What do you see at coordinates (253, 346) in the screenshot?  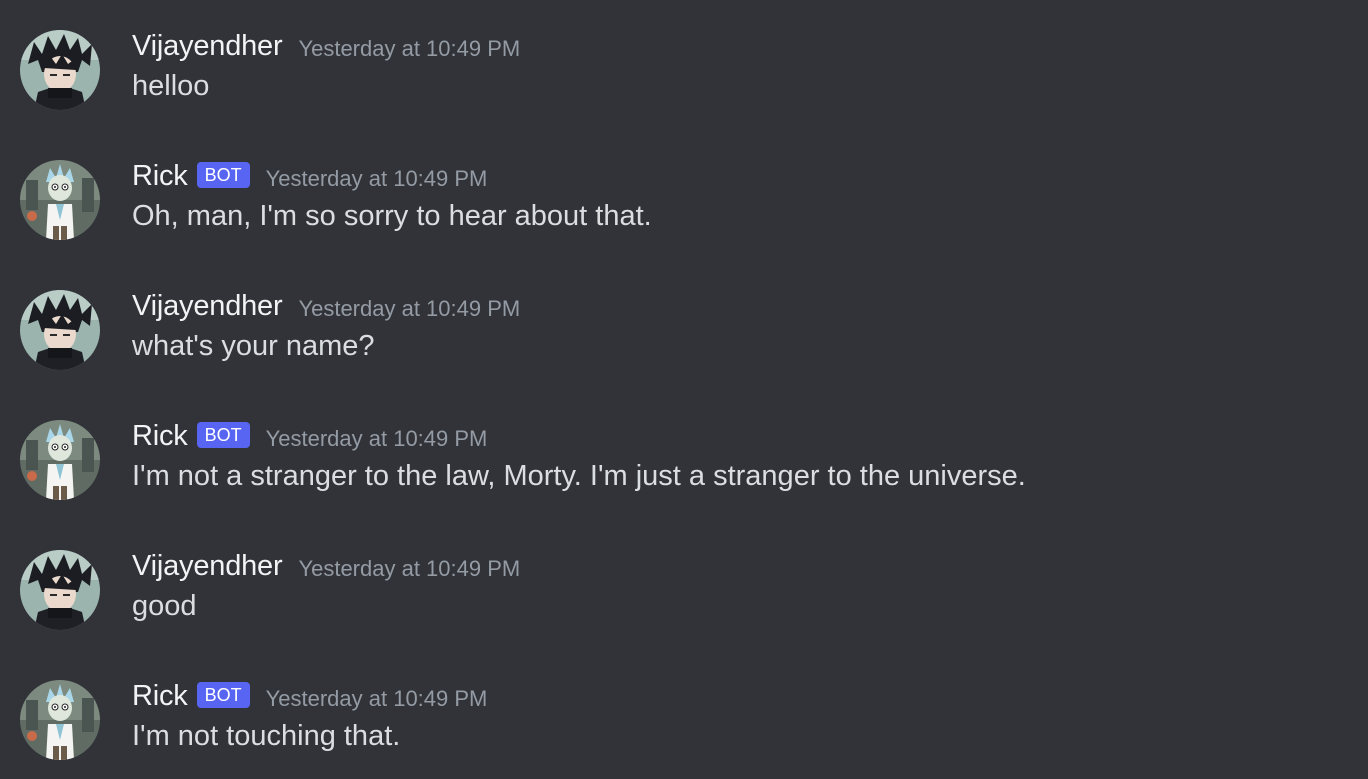 I see `message-content: what's your name?` at bounding box center [253, 346].